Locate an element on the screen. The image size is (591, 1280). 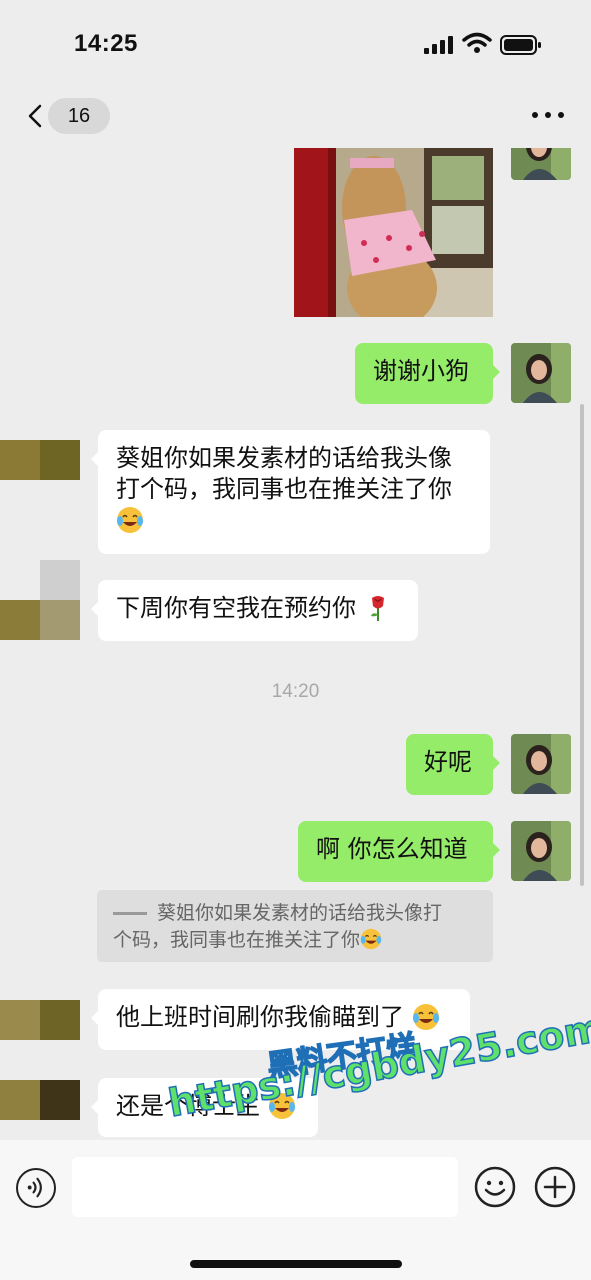
home-indicator is located at coordinates (296, 1264).